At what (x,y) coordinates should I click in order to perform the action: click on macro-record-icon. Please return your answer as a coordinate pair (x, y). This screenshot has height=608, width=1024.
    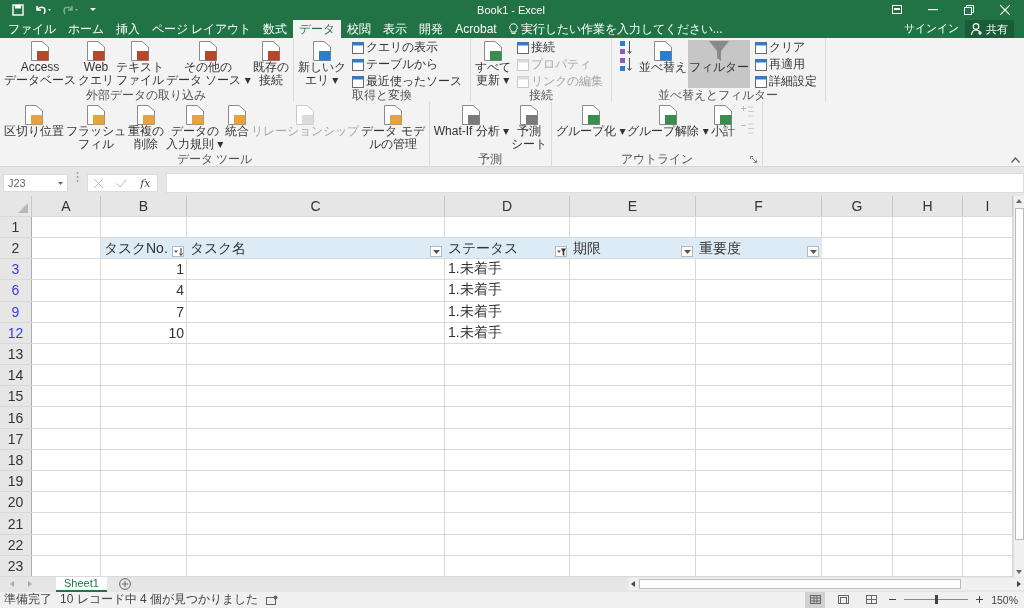
    Looking at the image, I should click on (272, 600).